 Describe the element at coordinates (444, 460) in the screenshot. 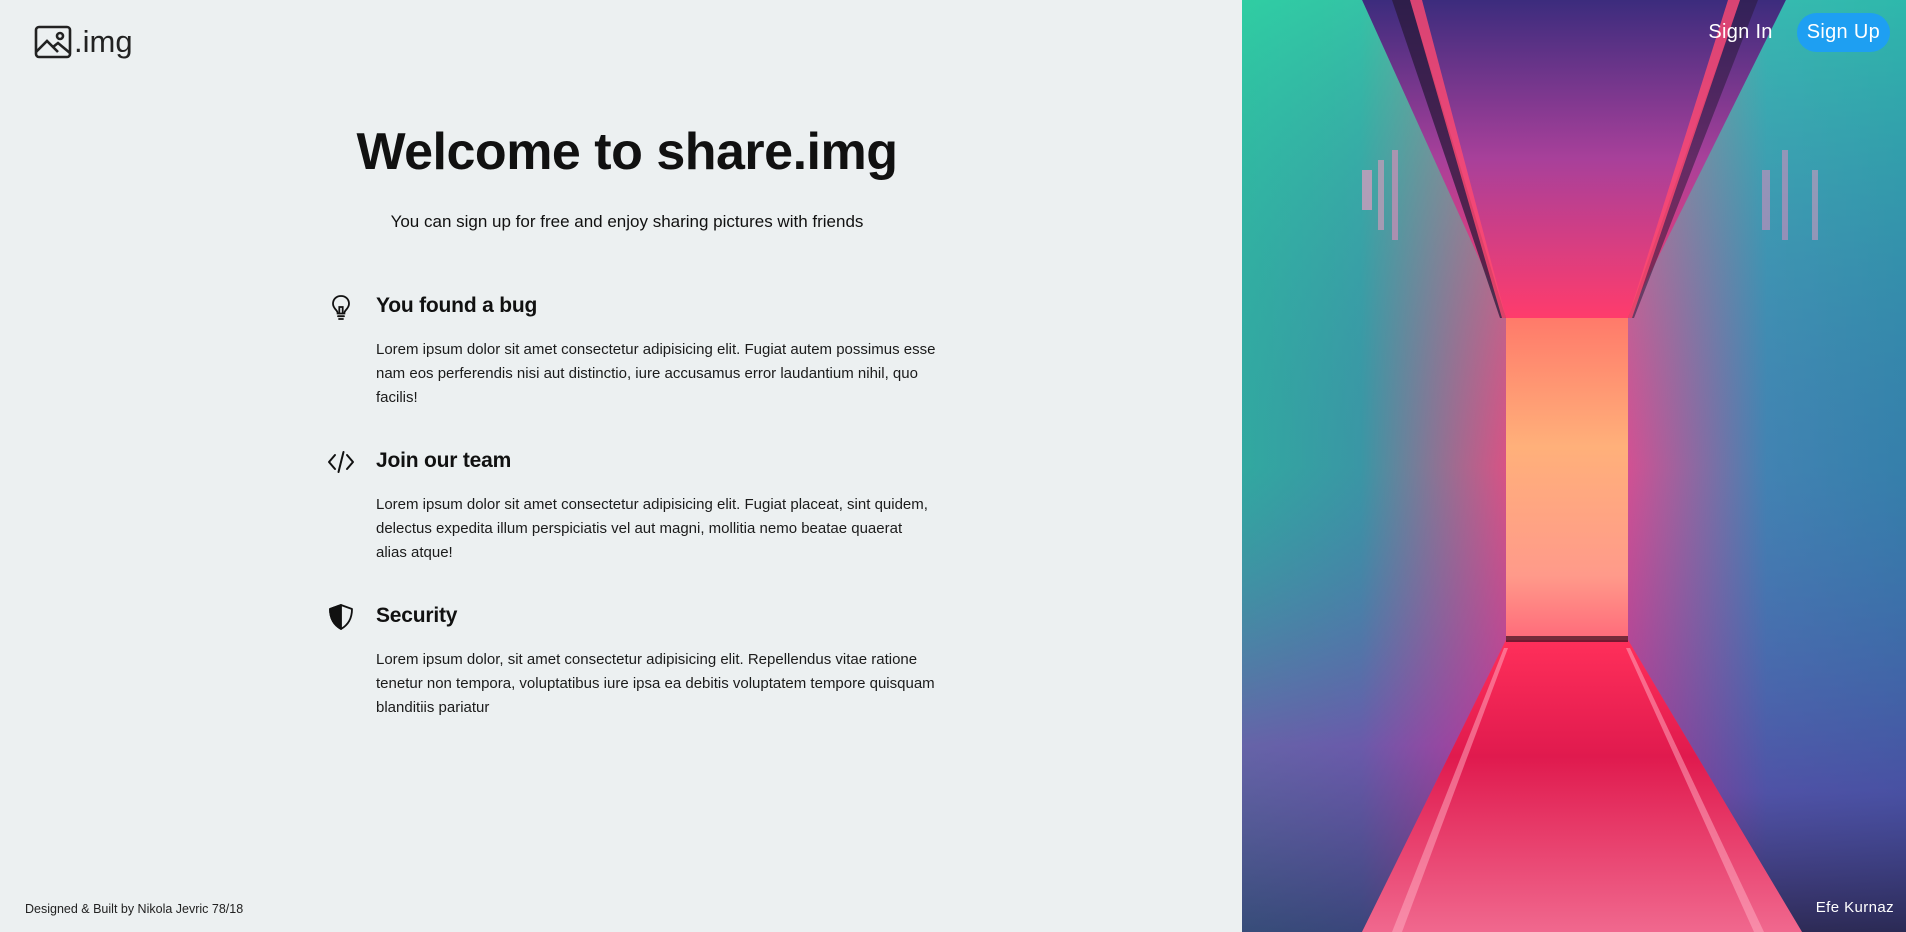

I see `feature-title: Join our team` at that location.